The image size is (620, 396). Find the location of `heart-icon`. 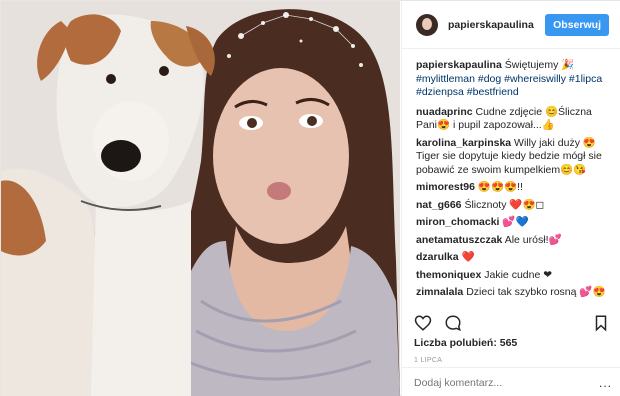

heart-icon is located at coordinates (423, 323).